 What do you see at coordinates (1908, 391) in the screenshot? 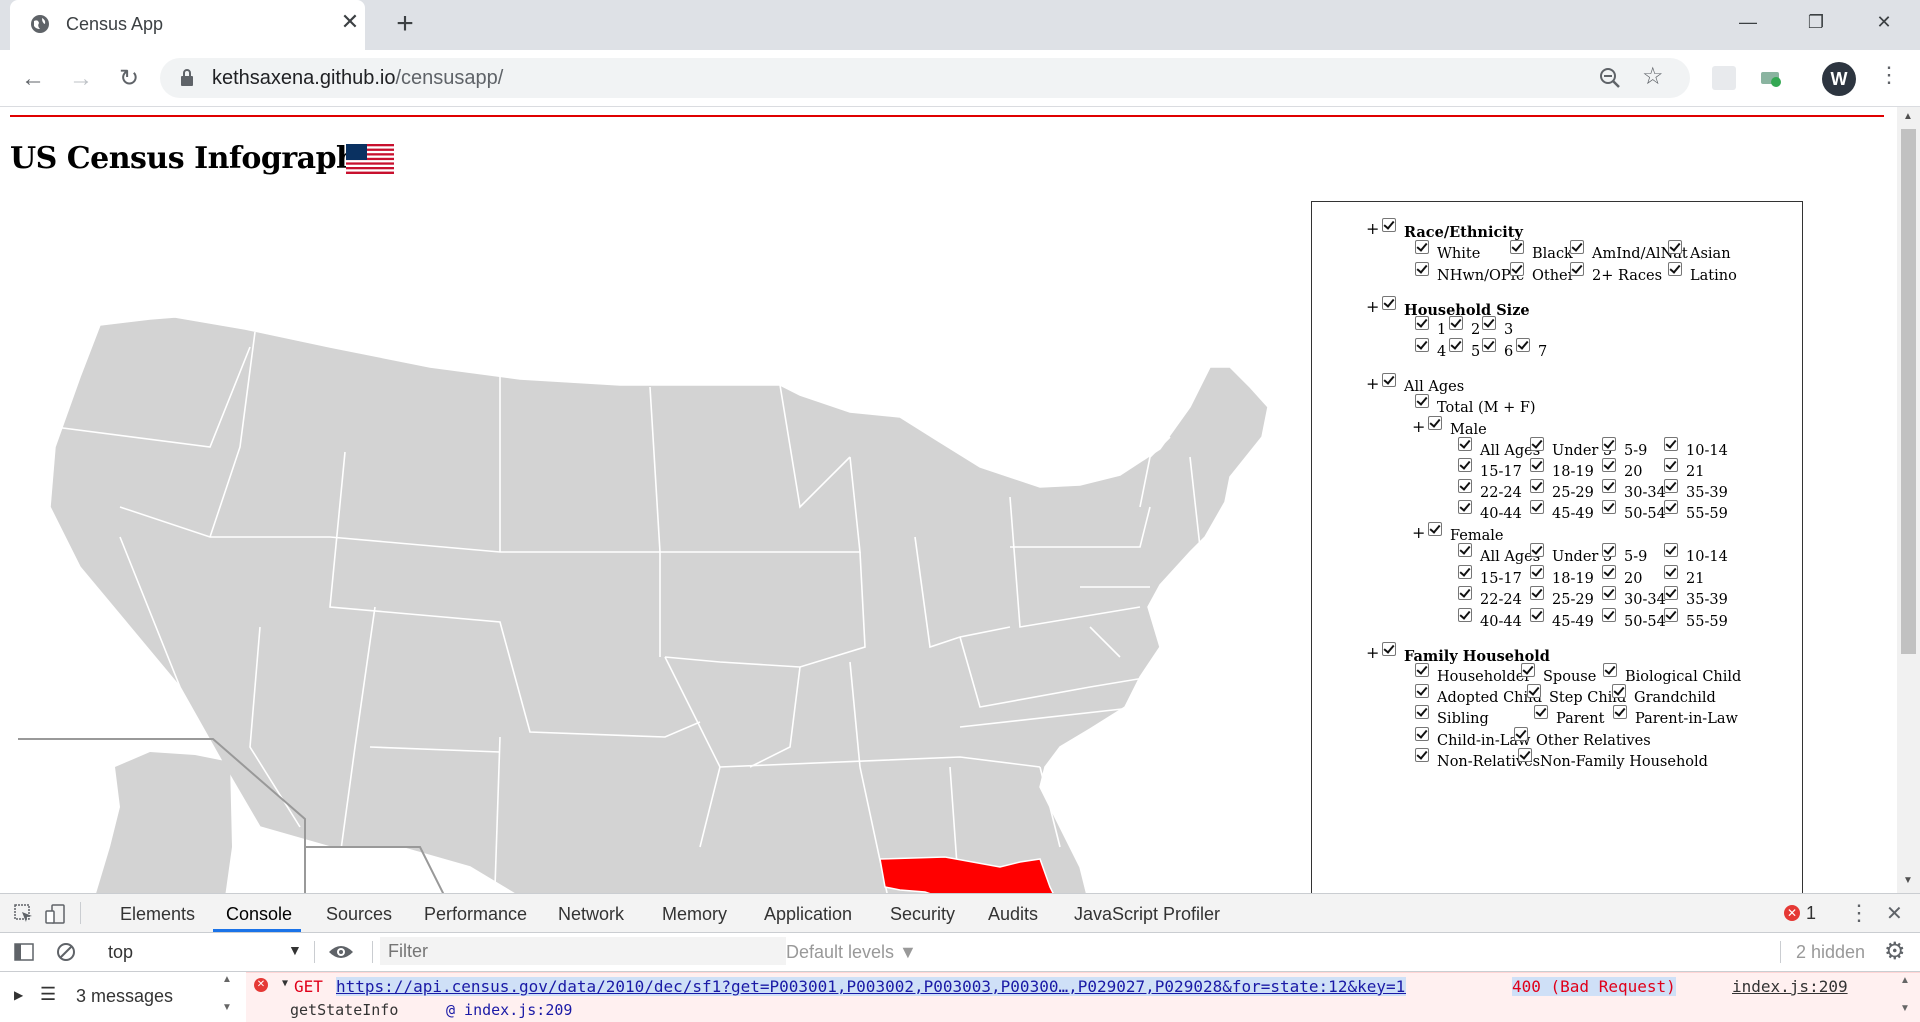
I see `scrollbar-thumb` at bounding box center [1908, 391].